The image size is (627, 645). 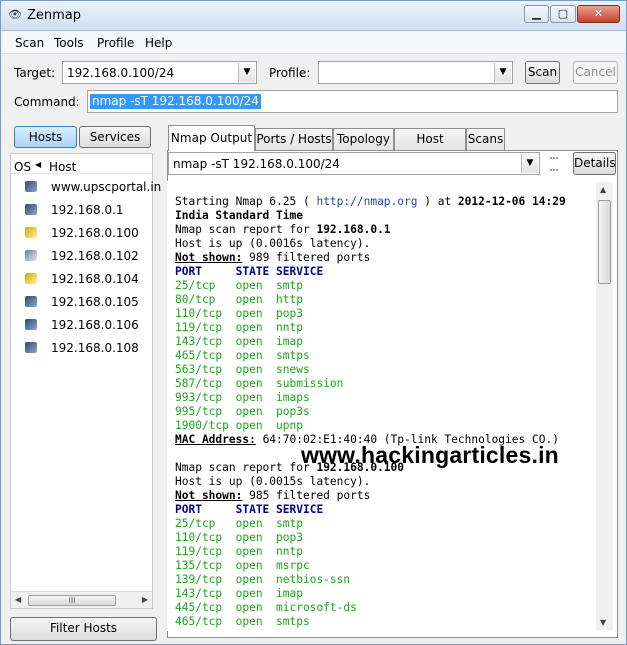 I want to click on host-list-scrollbar: ◀ III ▶, so click(x=81, y=599).